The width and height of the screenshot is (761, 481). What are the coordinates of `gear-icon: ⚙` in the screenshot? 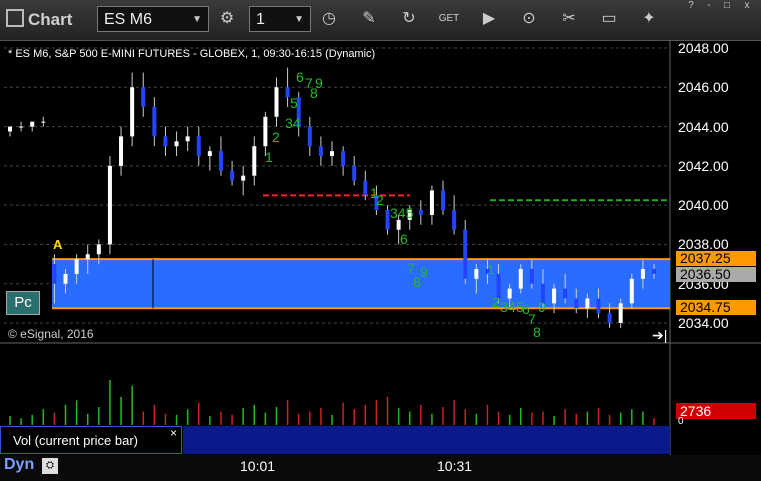 It's located at (227, 19).